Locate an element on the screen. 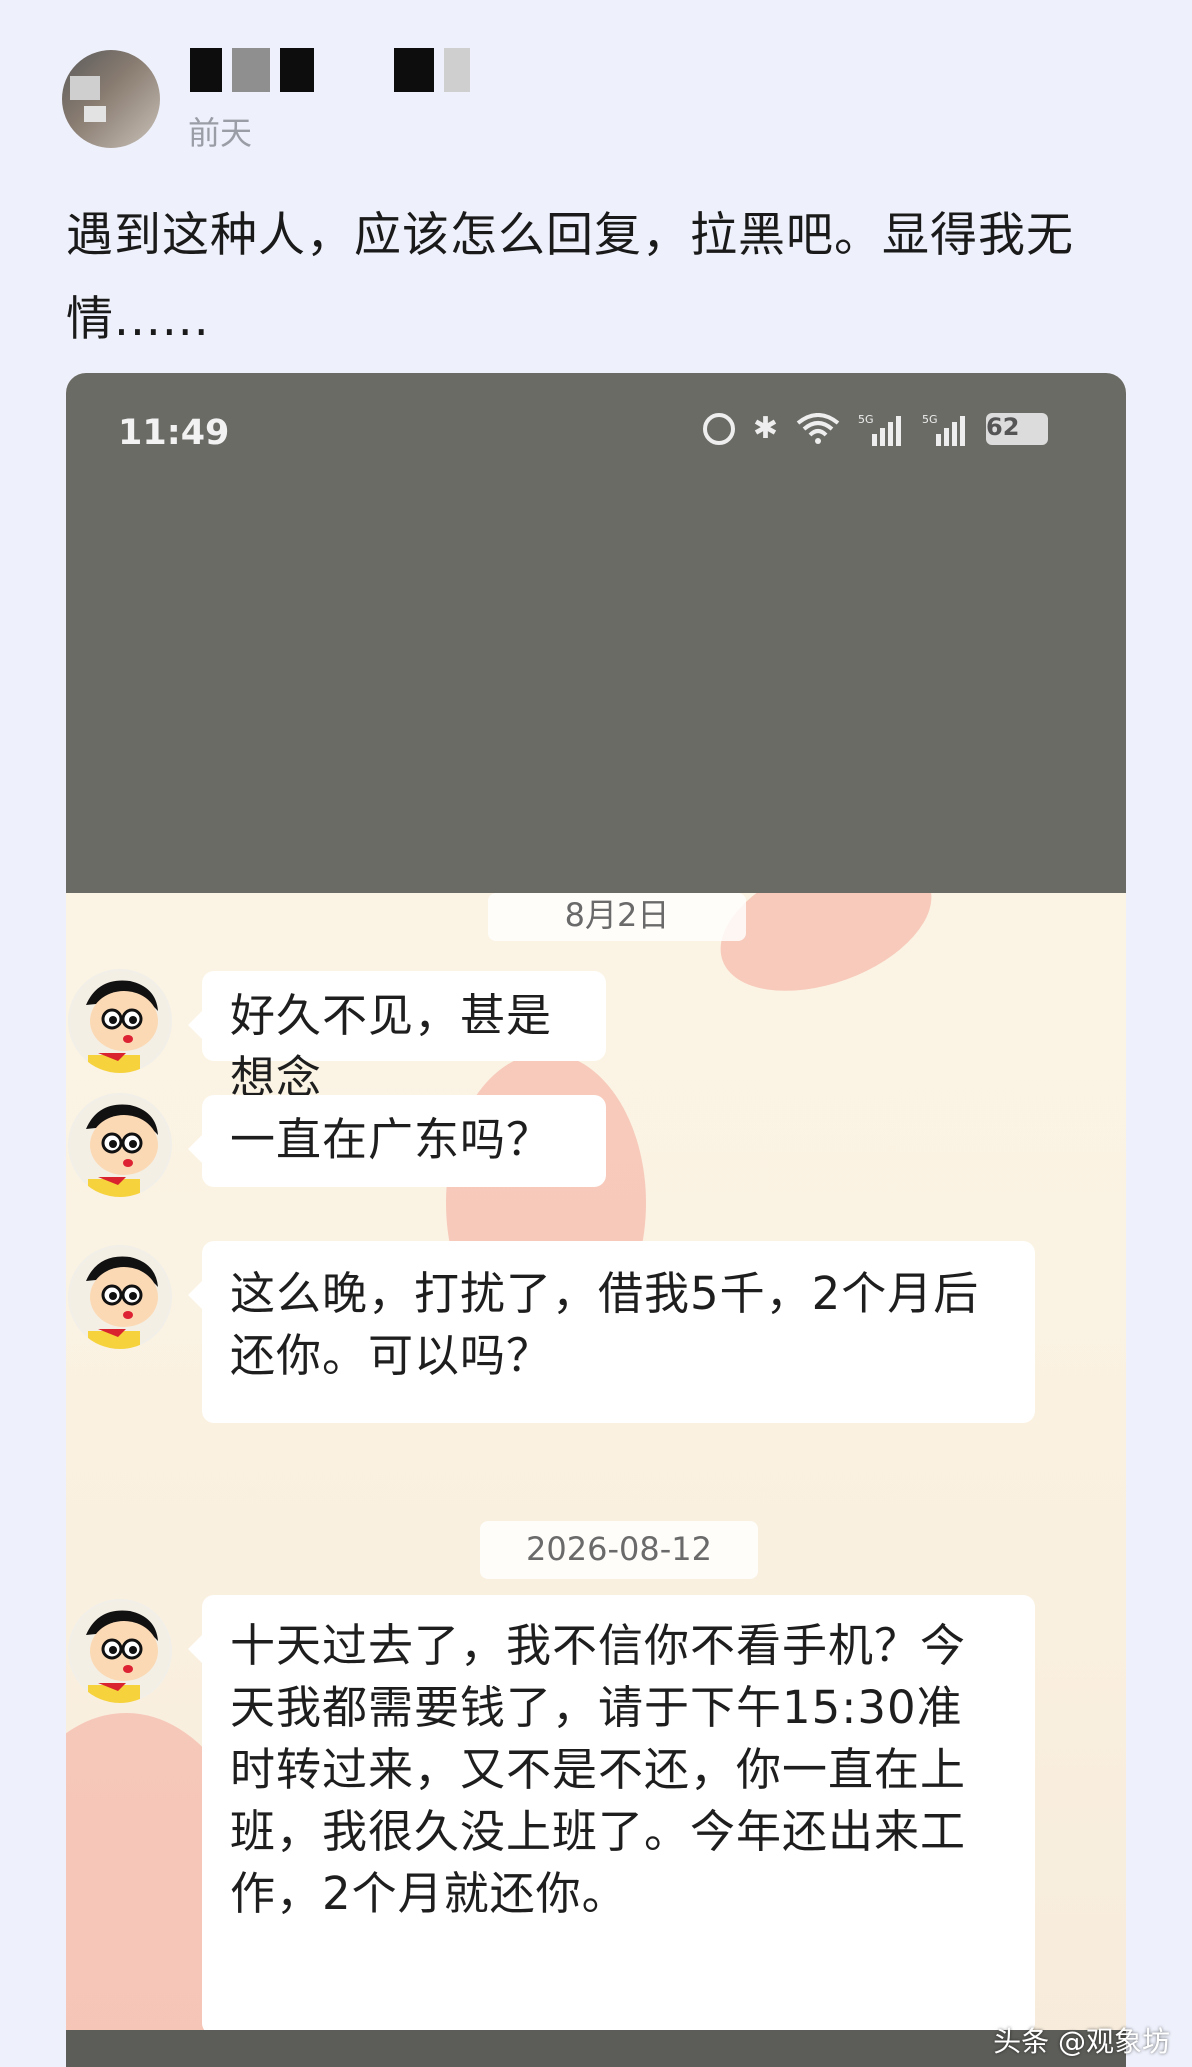 This screenshot has height=2067, width=1192. date-separator: 8月2日 is located at coordinates (617, 917).